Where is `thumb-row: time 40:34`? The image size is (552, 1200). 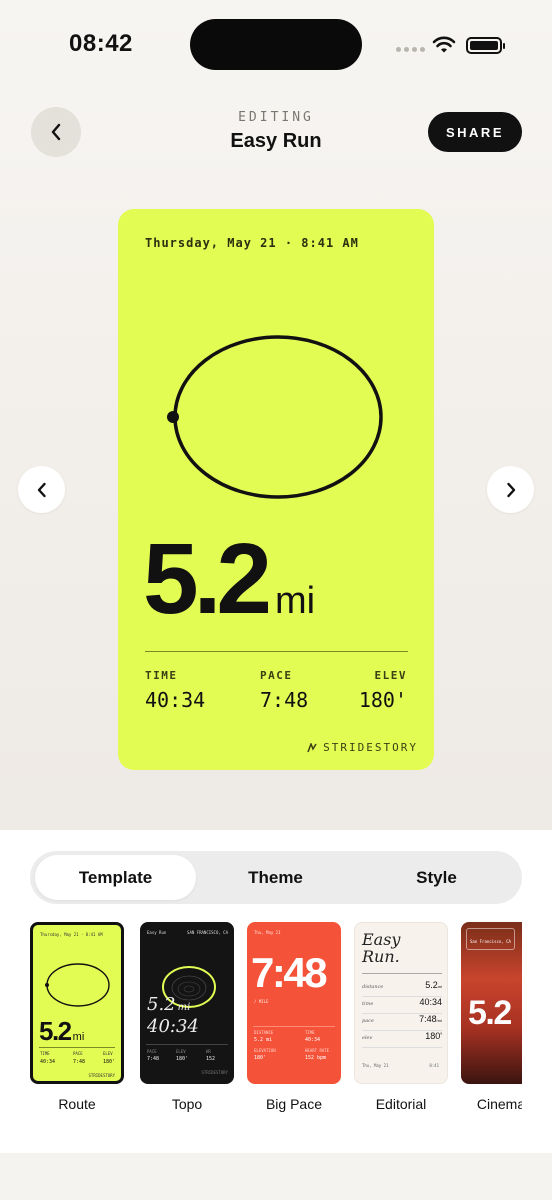 thumb-row: time 40:34 is located at coordinates (402, 1005).